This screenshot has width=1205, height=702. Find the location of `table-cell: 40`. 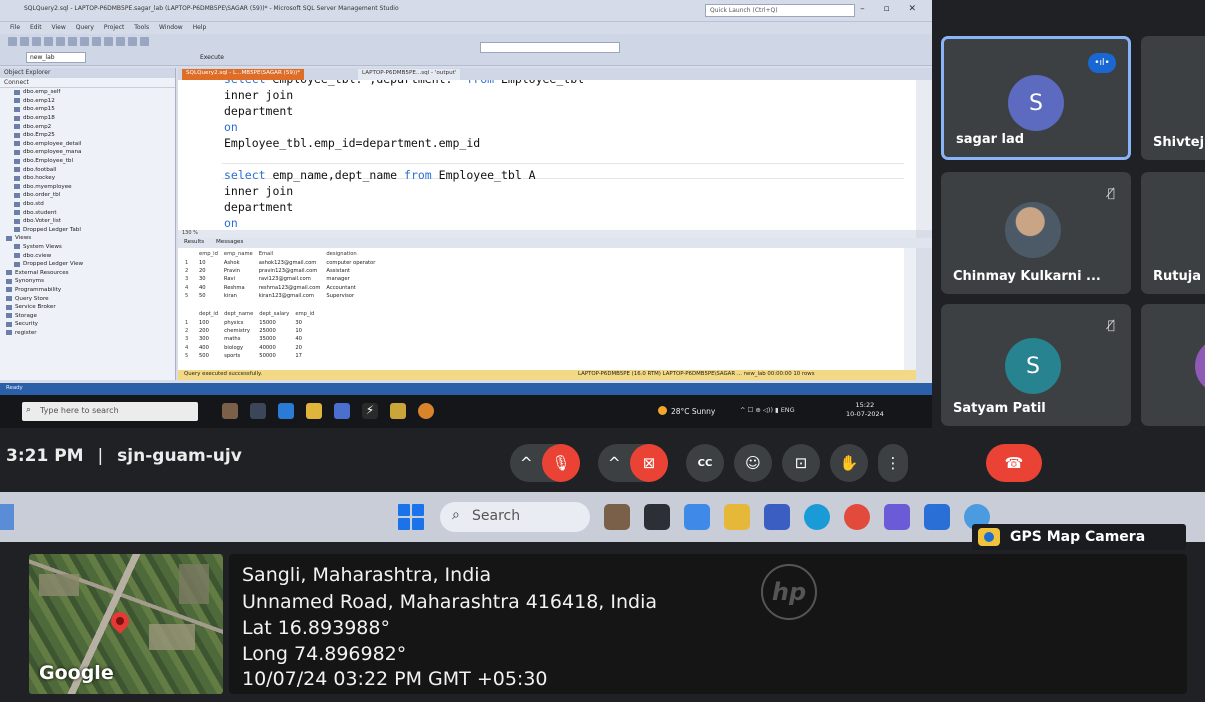

table-cell: 40 is located at coordinates (304, 339).